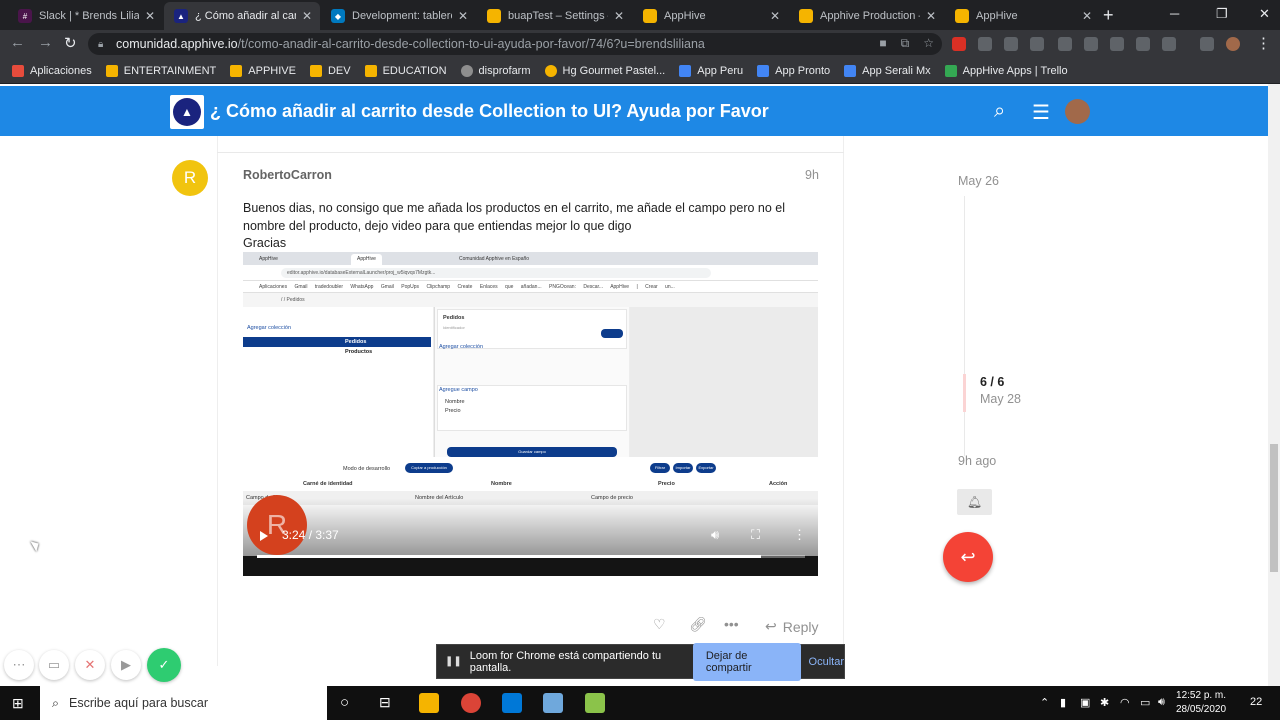 This screenshot has height=720, width=1280. What do you see at coordinates (405, 70) in the screenshot?
I see `bookmark-folder: EDUCATION` at bounding box center [405, 70].